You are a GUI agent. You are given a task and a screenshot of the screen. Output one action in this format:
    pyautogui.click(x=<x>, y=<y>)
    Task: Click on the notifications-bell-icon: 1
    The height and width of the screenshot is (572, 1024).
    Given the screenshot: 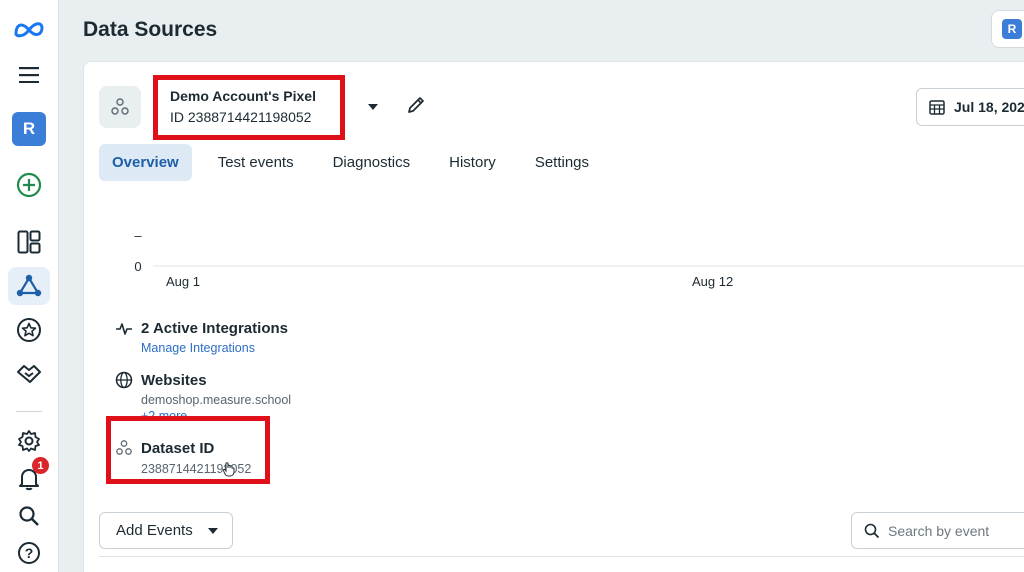 What is the action you would take?
    pyautogui.click(x=29, y=477)
    